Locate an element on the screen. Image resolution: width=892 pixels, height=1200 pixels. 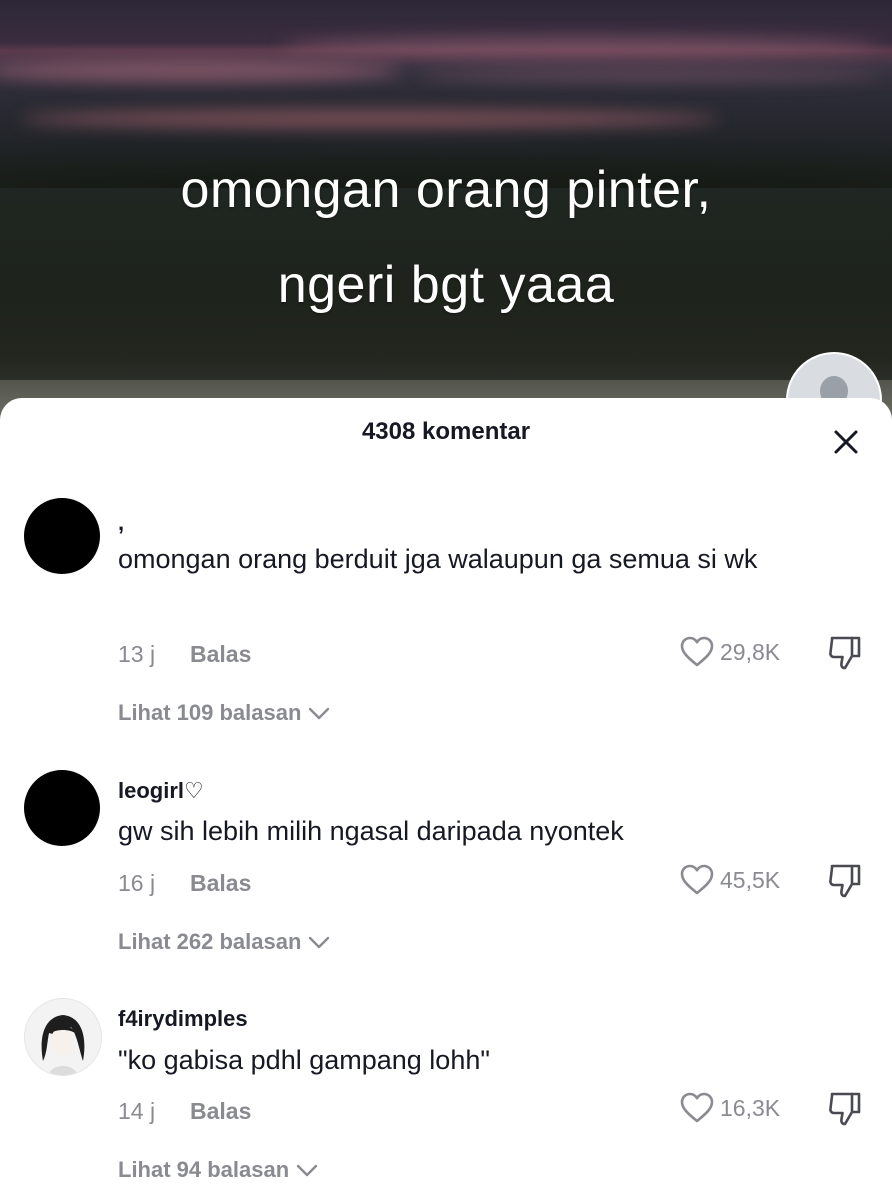
avatar-illustration is located at coordinates (63, 1037).